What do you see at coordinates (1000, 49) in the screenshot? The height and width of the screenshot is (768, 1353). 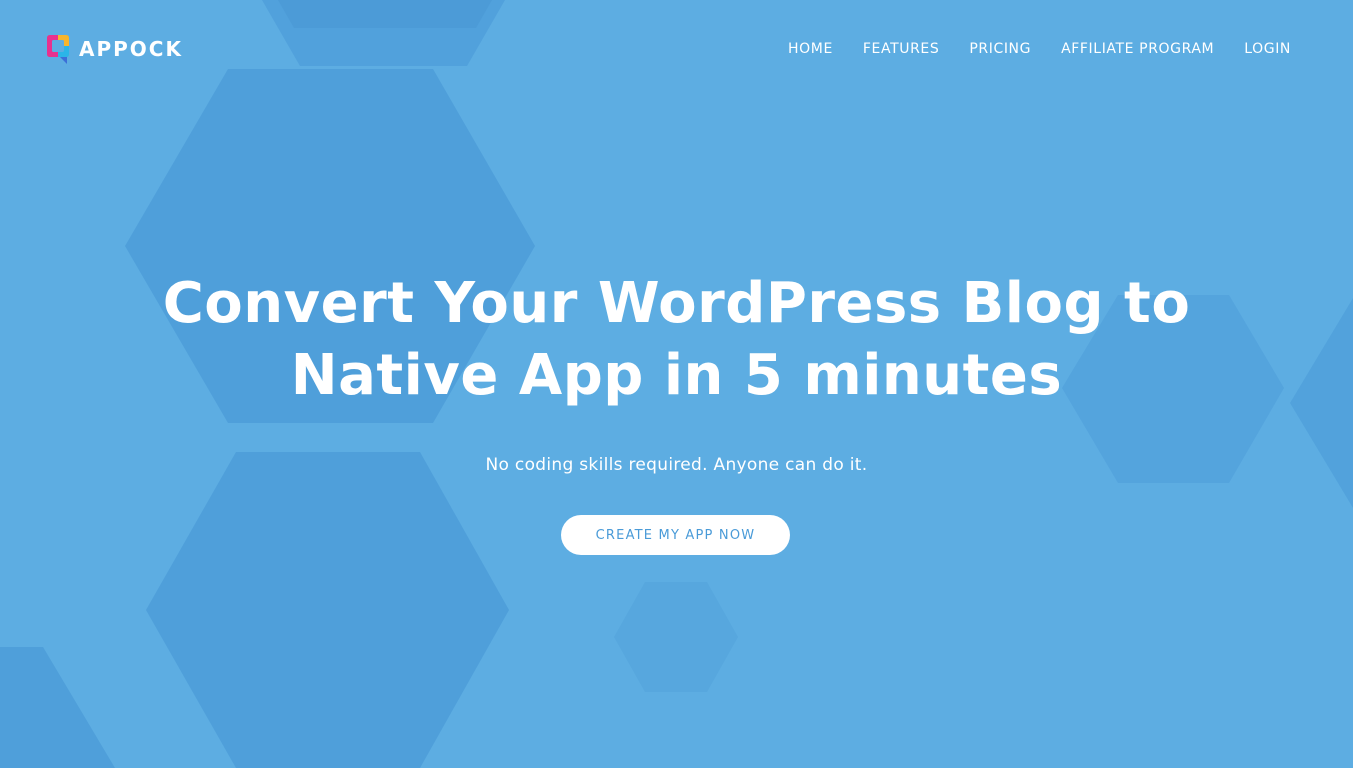 I see `nav-item-pricing: PRICING` at bounding box center [1000, 49].